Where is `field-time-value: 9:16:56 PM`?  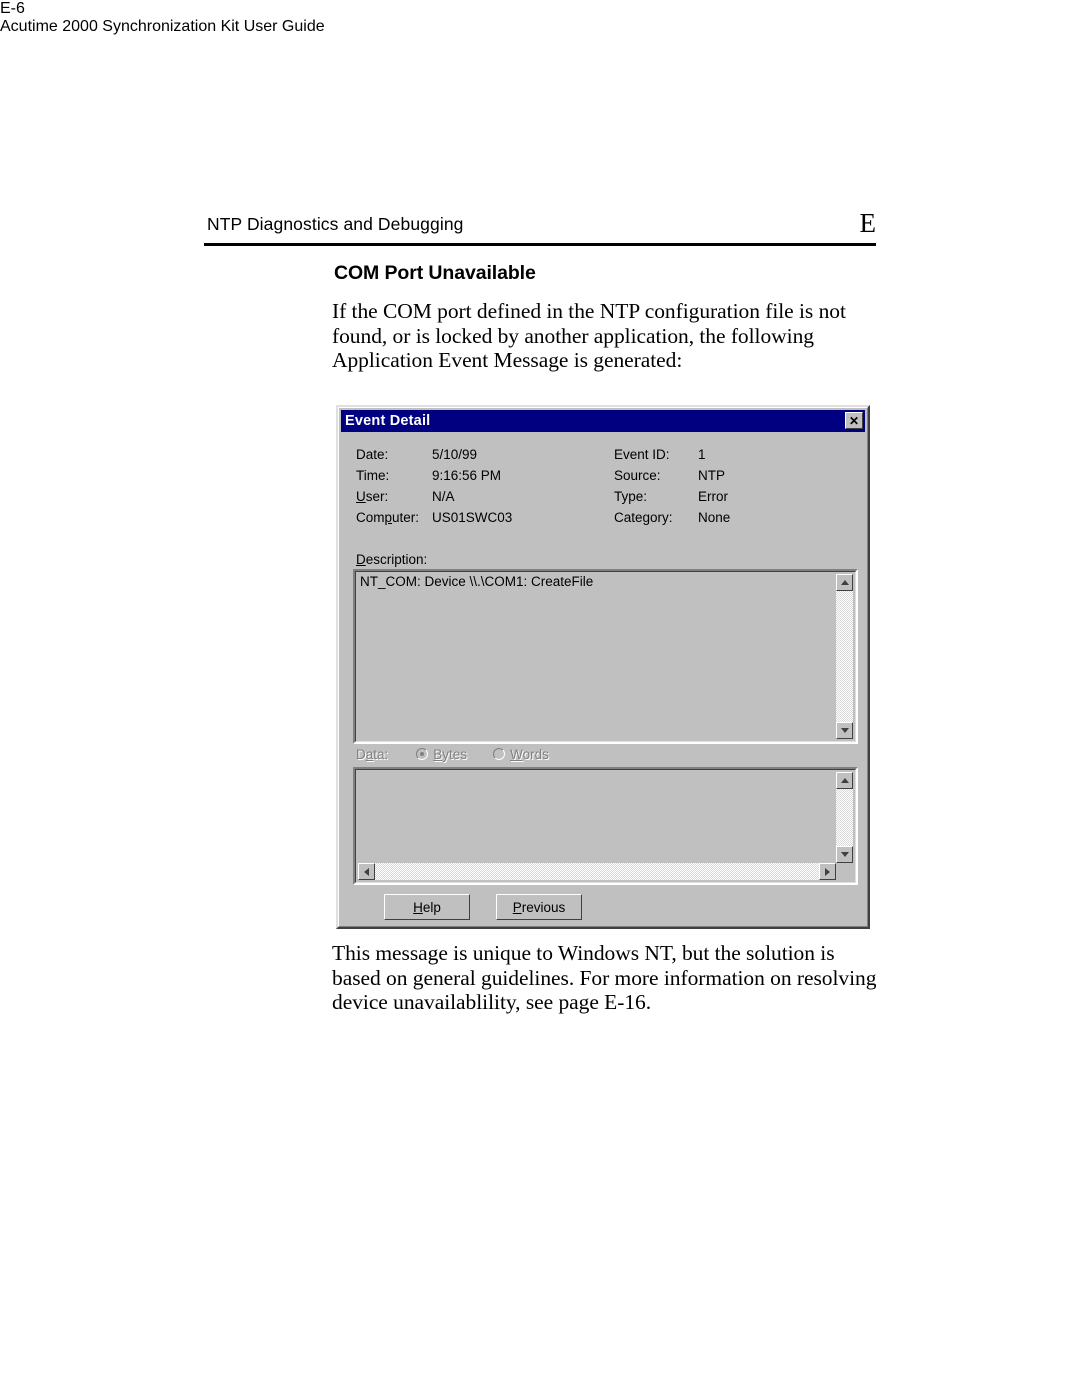 field-time-value: 9:16:56 PM is located at coordinates (467, 475).